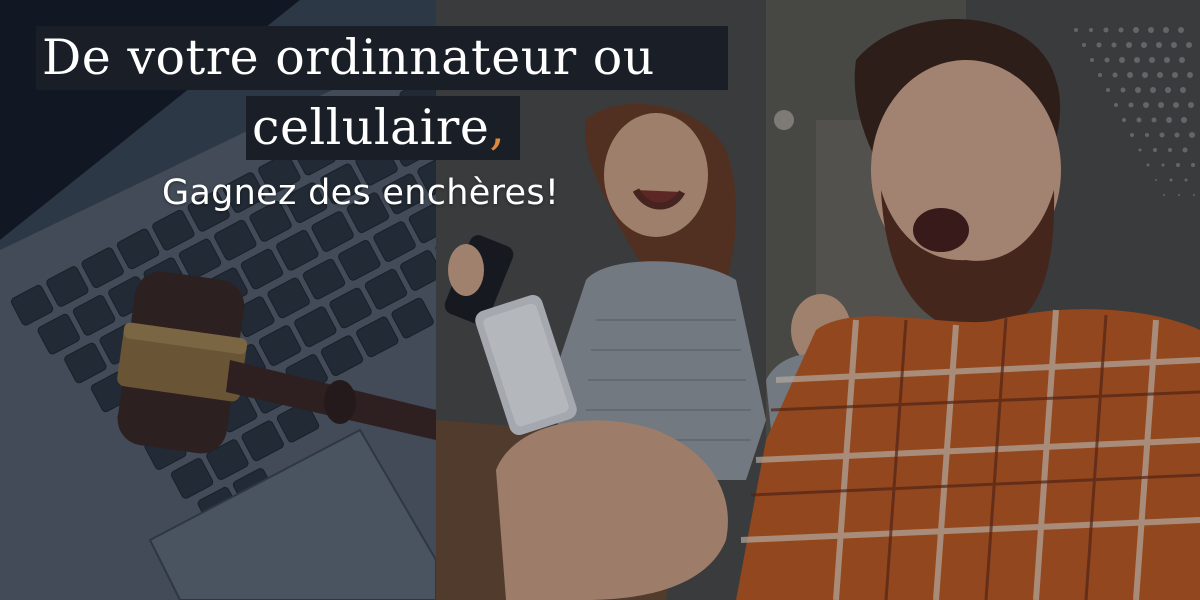 This screenshot has height=600, width=1200. I want to click on headline-line-2: cellulaire,, so click(383, 128).